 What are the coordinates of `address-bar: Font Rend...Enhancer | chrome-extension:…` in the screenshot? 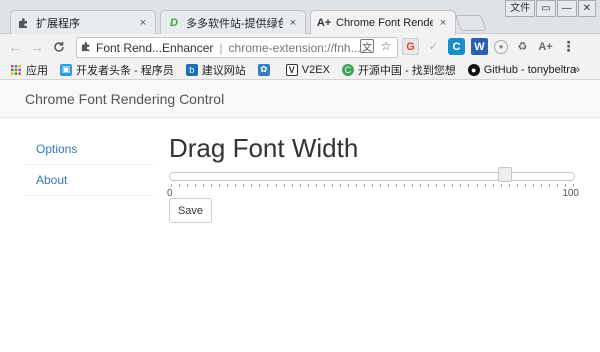 It's located at (237, 47).